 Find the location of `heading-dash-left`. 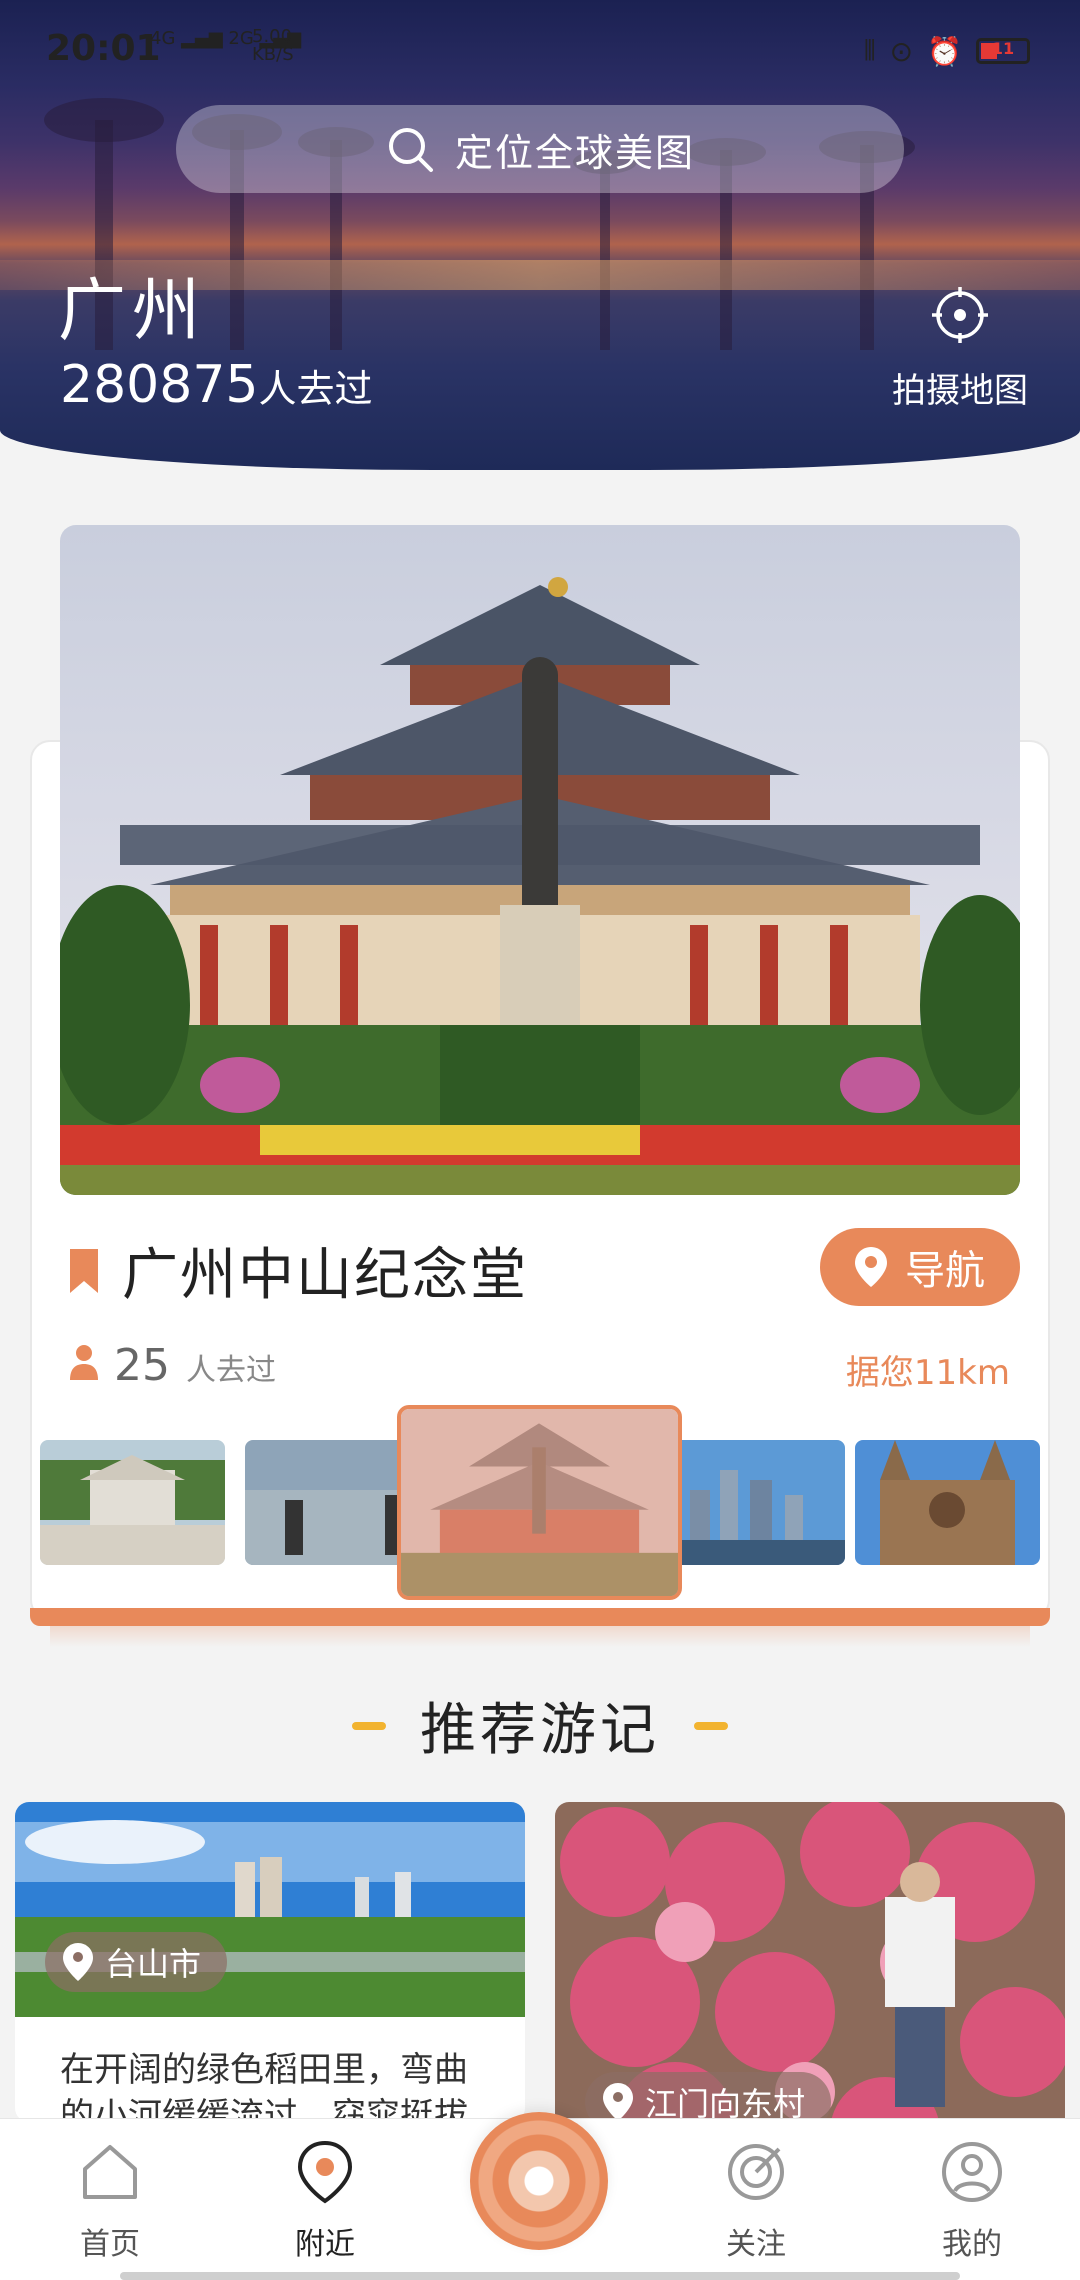

heading-dash-left is located at coordinates (369, 1725).